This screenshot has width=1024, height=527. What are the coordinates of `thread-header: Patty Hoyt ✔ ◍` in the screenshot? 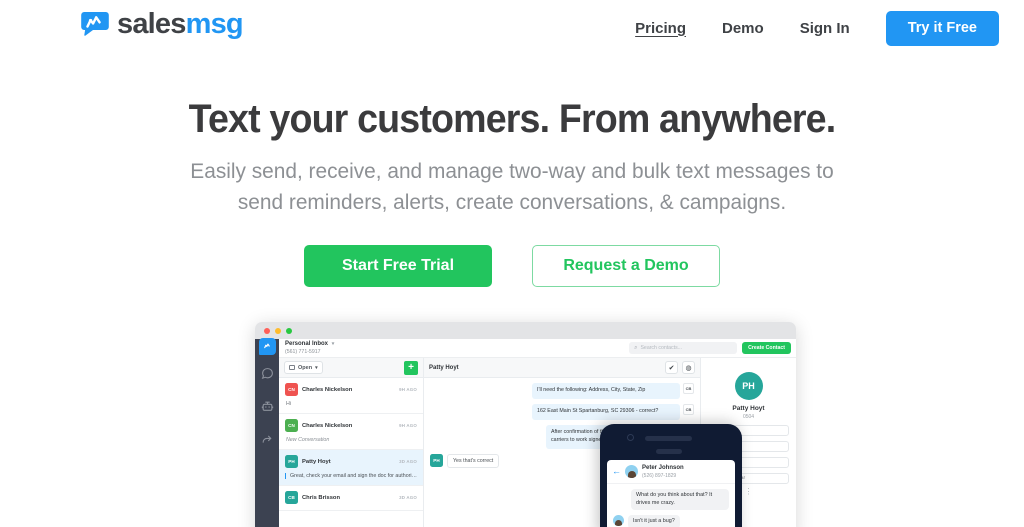 It's located at (562, 368).